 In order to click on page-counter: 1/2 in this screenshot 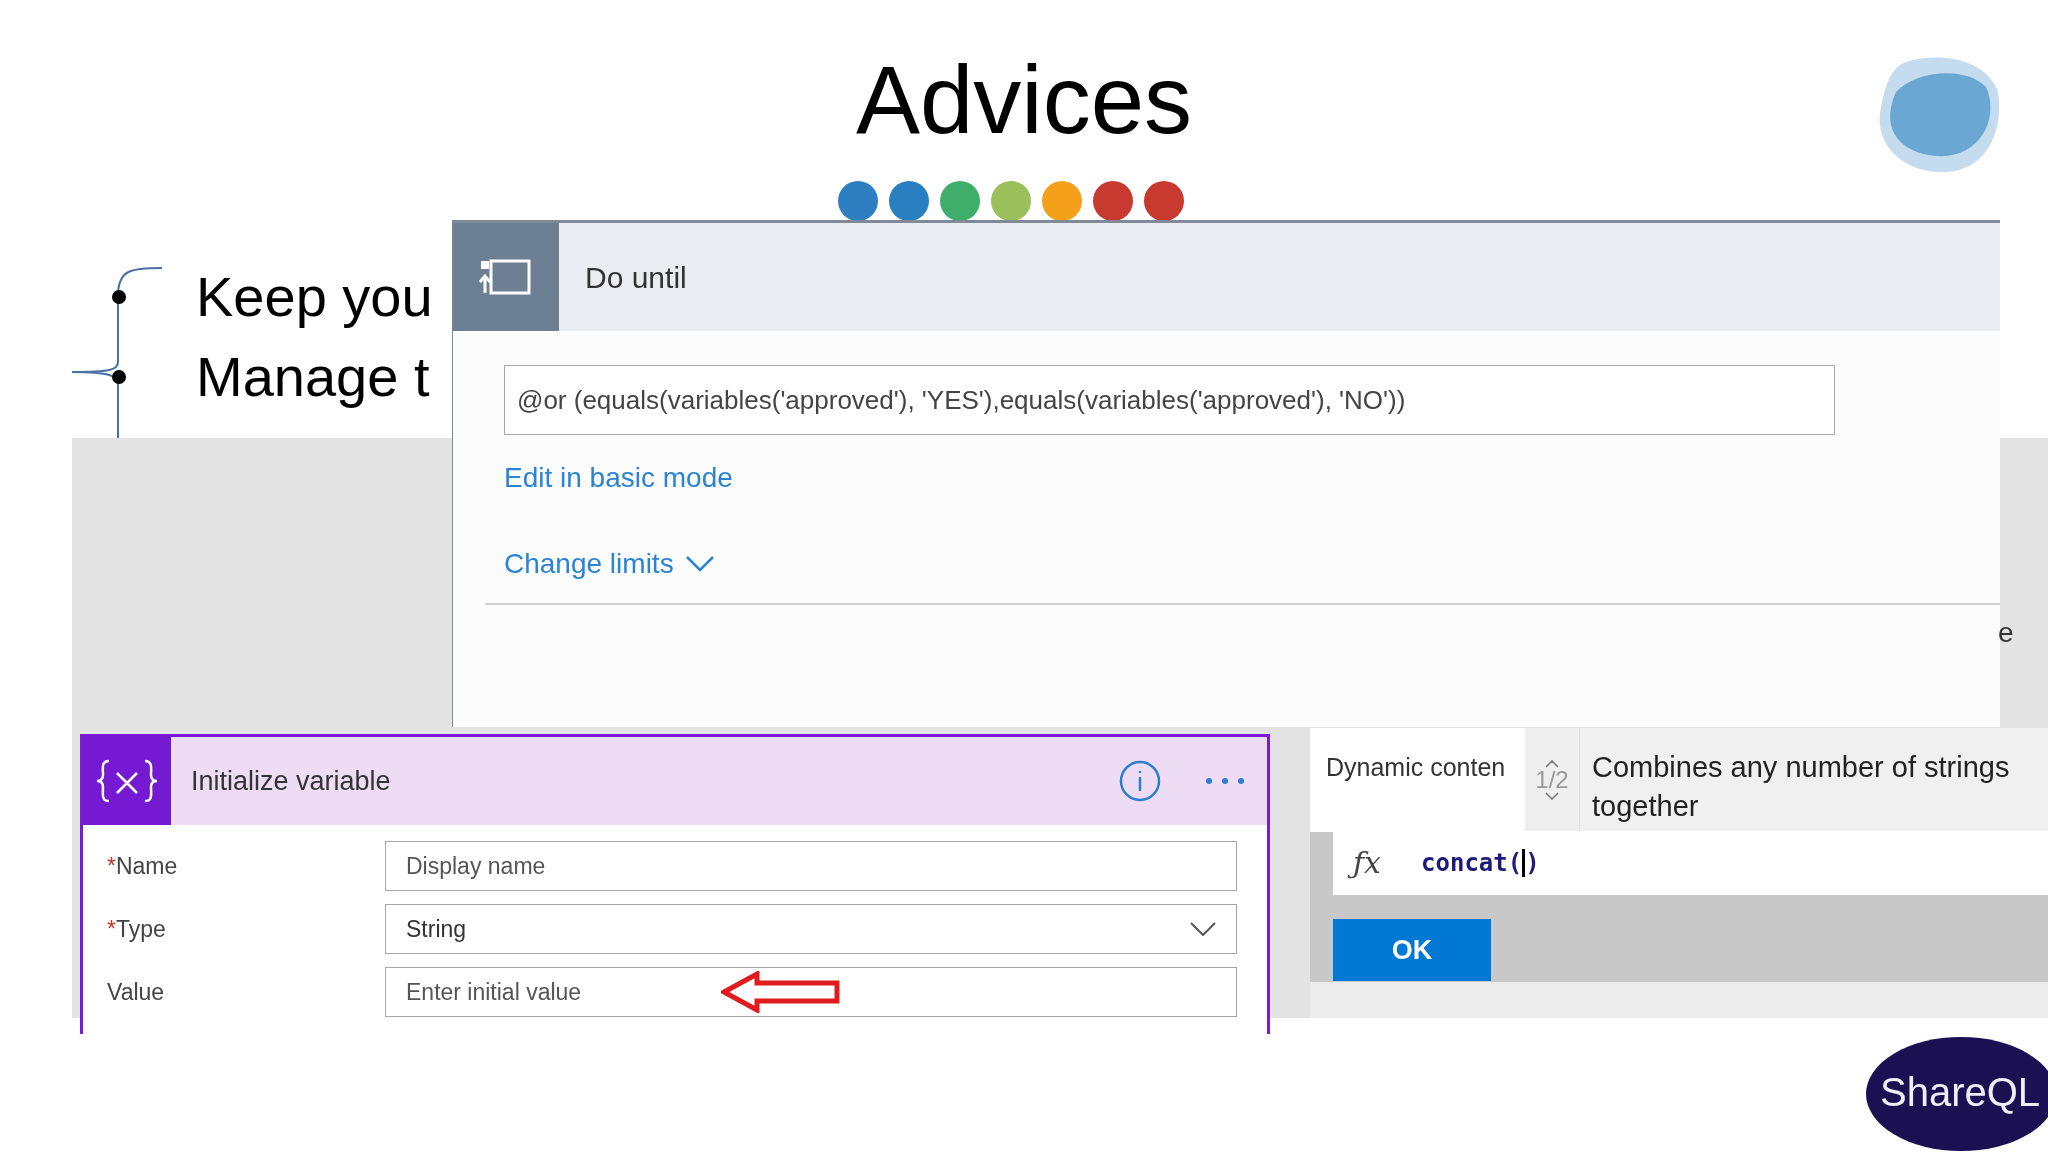, I will do `click(1552, 780)`.